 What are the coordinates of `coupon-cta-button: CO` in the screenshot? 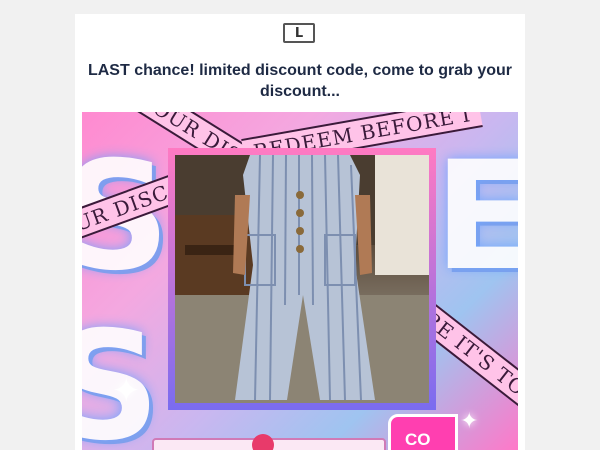 It's located at (423, 432).